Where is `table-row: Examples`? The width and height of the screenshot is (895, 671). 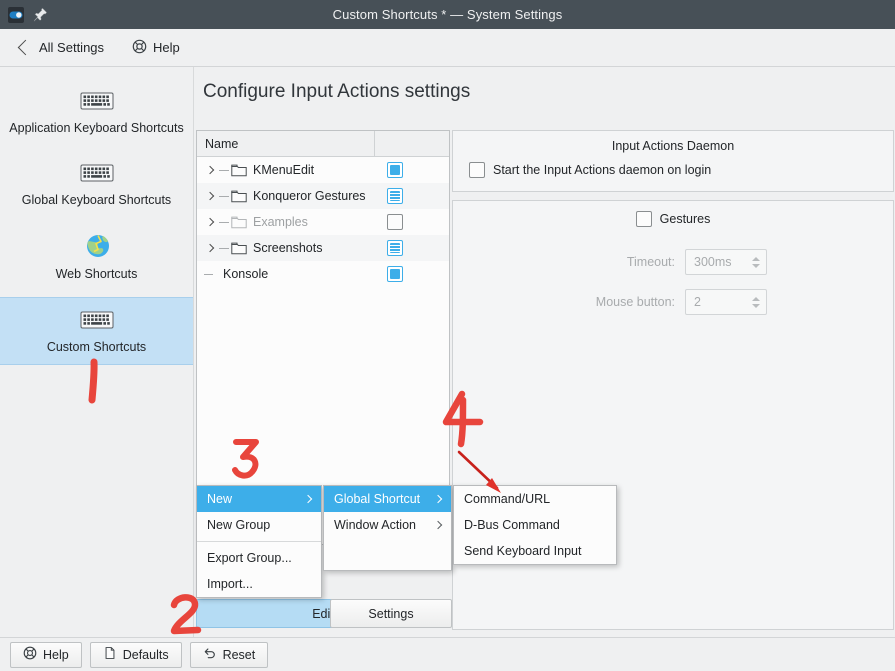 table-row: Examples is located at coordinates (323, 222).